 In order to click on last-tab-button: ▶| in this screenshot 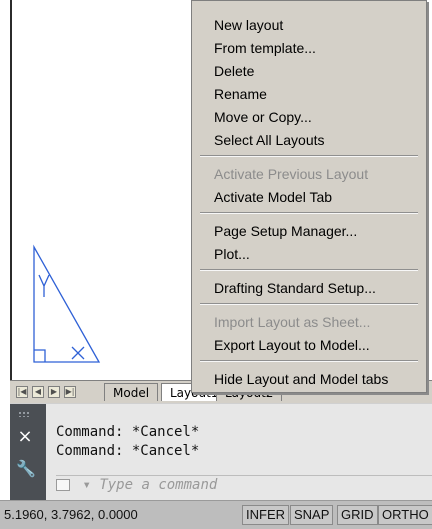, I will do `click(70, 392)`.